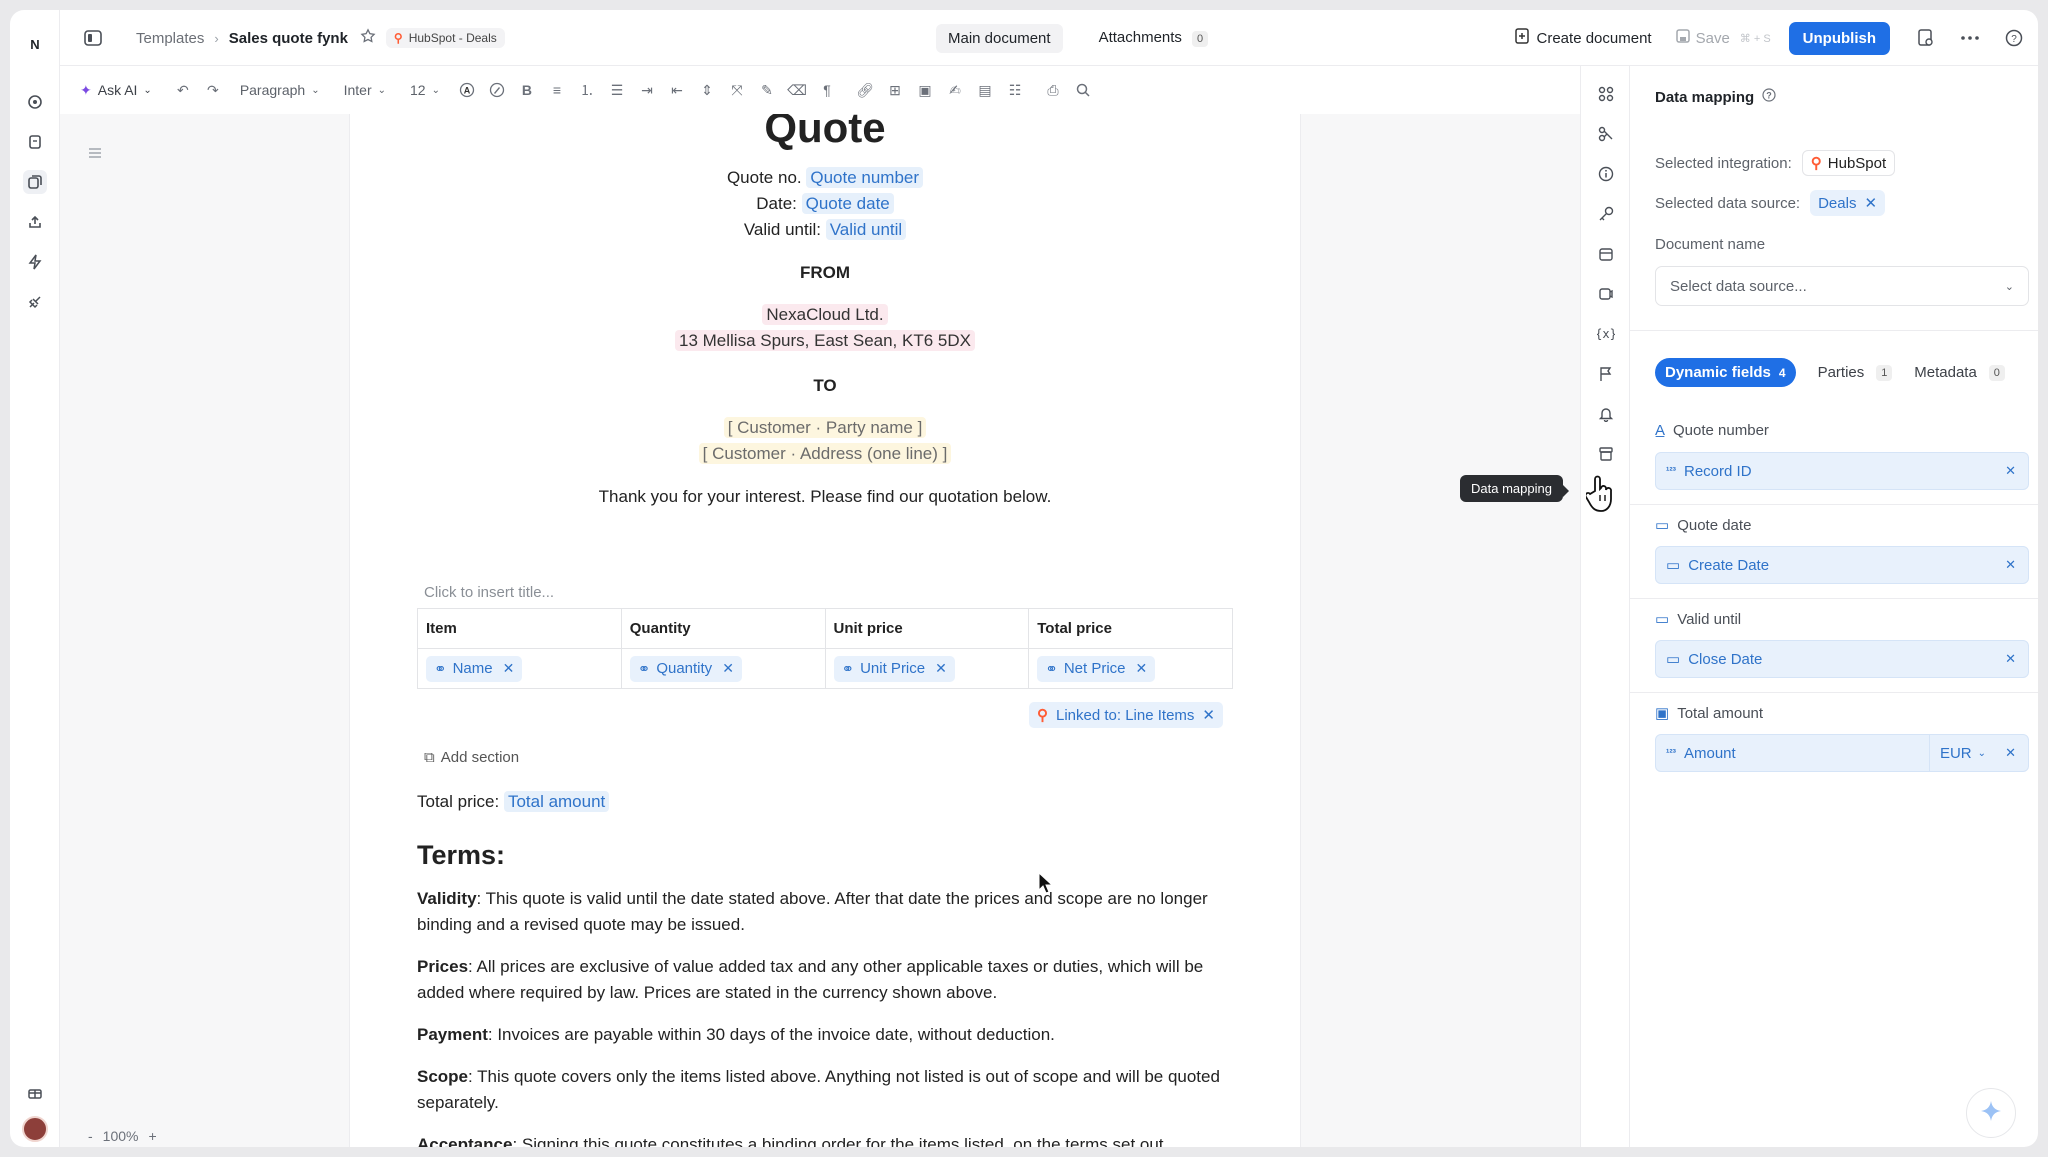  I want to click on paragraph-style-select: Paragraph ⌄, so click(280, 90).